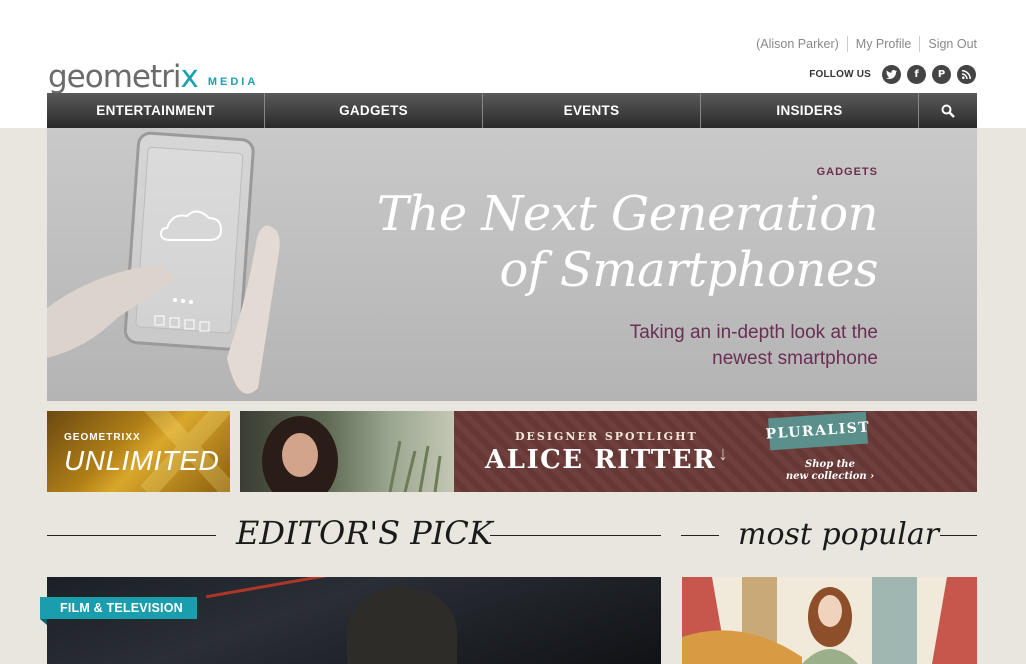  I want to click on unlimited-banner: GEOMETRIXX UNLIMITED, so click(138, 451).